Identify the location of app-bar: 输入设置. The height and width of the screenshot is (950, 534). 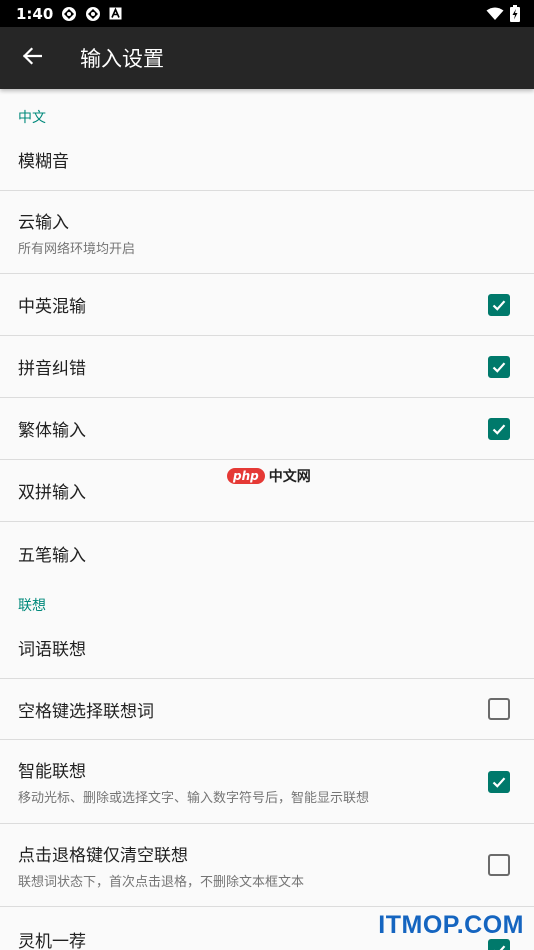
(267, 58).